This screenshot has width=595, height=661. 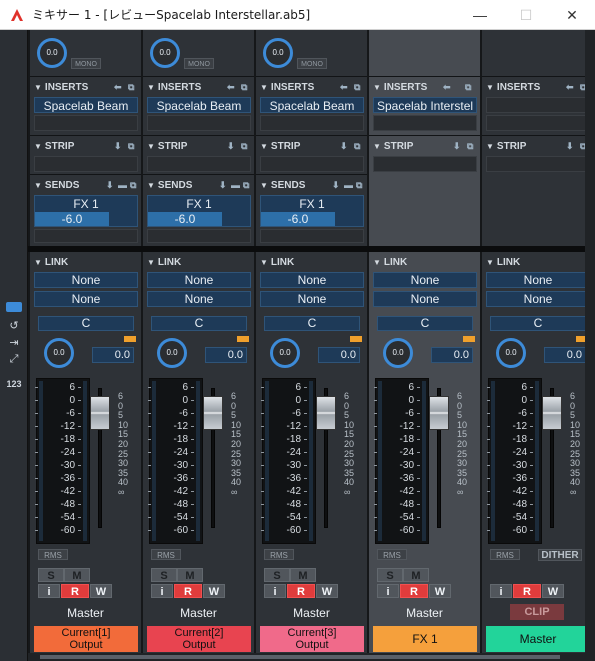 I want to click on scrollbar-thumb, so click(x=300, y=657).